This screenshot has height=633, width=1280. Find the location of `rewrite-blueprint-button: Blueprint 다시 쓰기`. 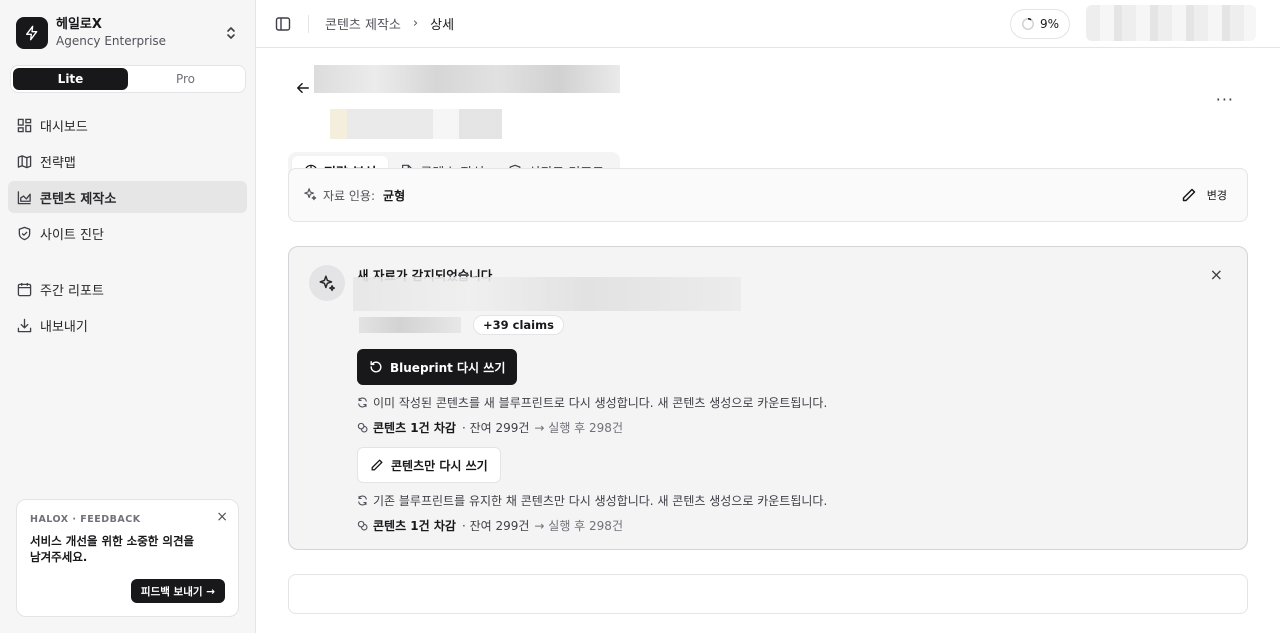

rewrite-blueprint-button: Blueprint 다시 쓰기 is located at coordinates (437, 367).